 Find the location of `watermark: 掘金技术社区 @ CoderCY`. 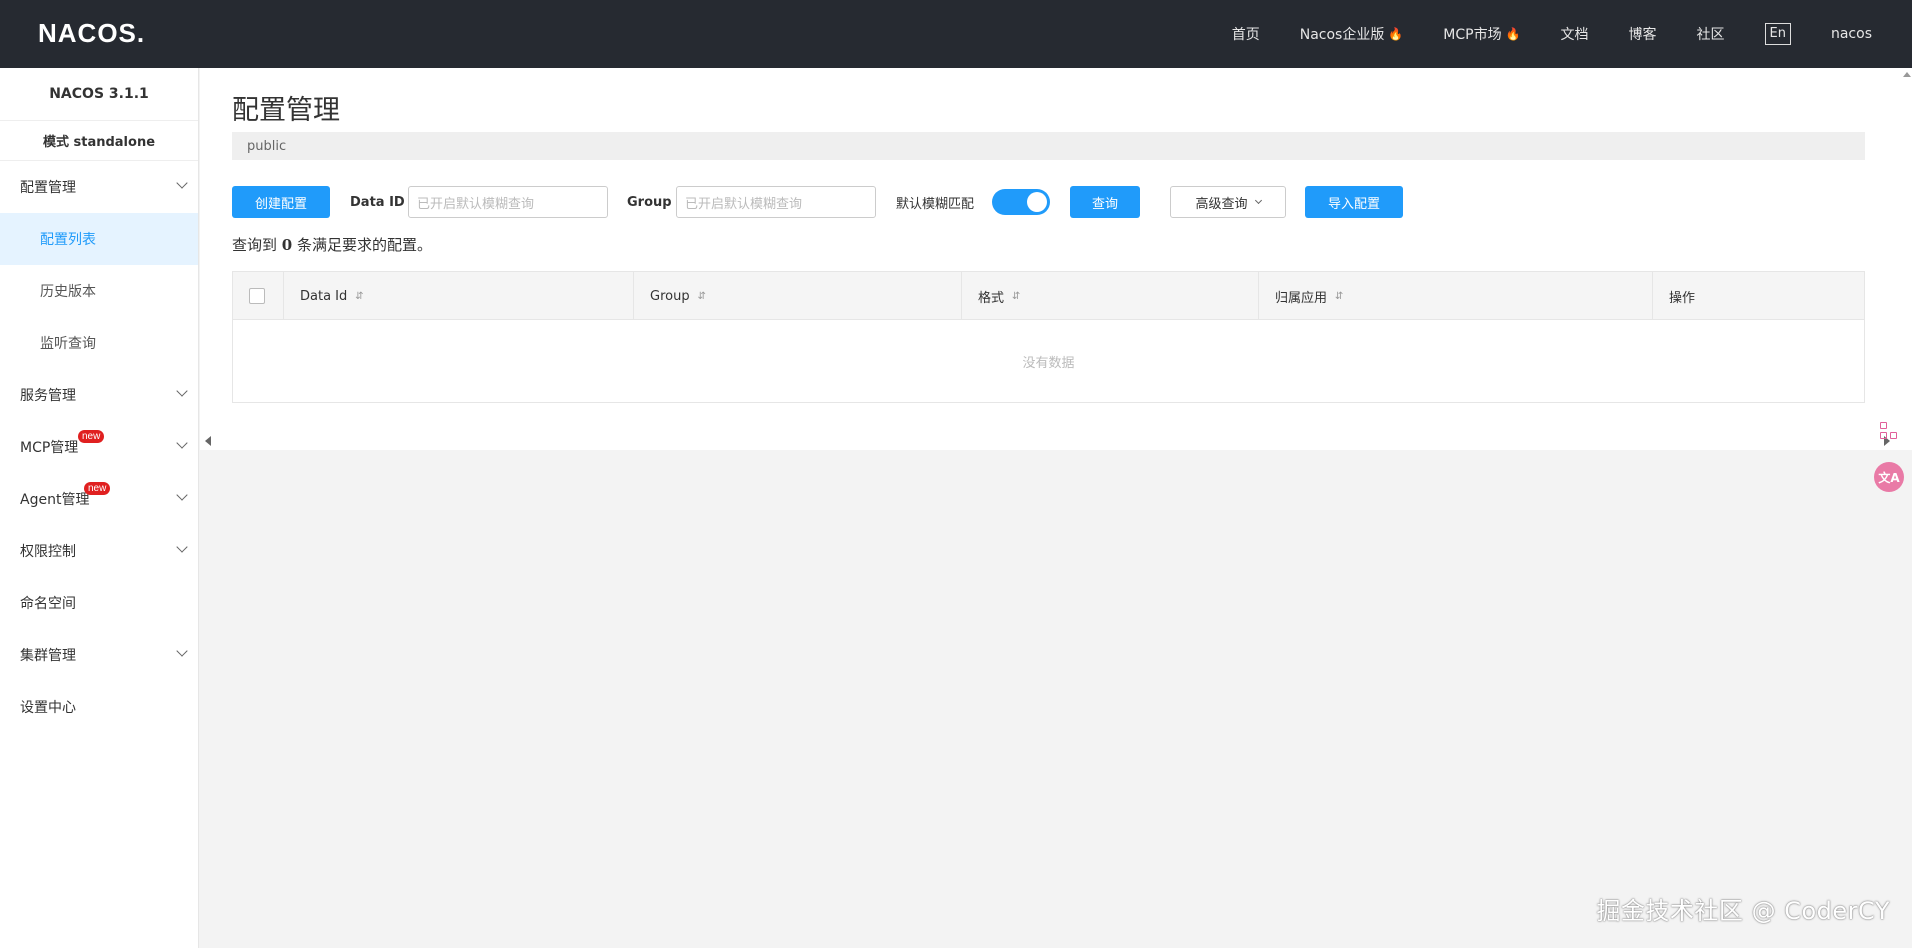

watermark: 掘金技术社区 @ CoderCY is located at coordinates (1743, 911).